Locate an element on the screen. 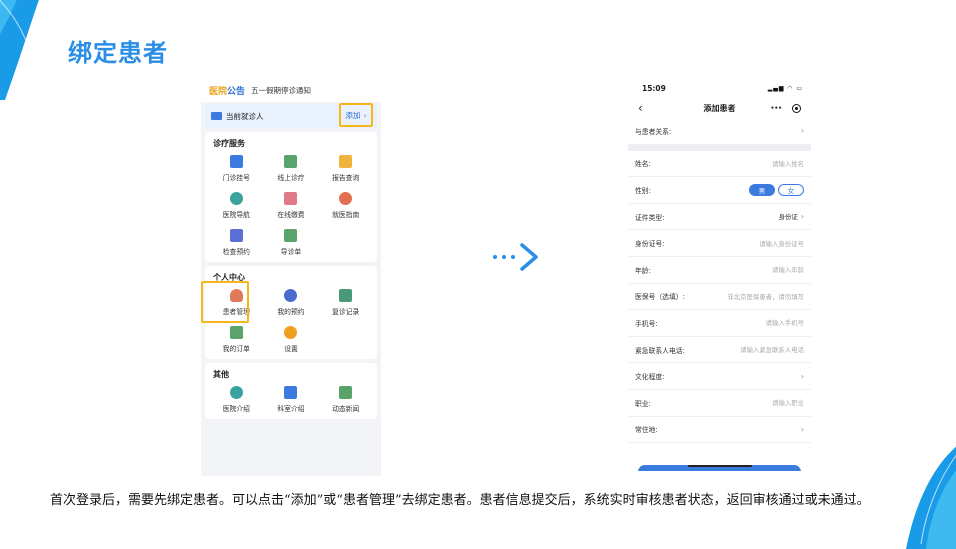 The image size is (956, 549). education-row: 文化程度: › is located at coordinates (719, 376).